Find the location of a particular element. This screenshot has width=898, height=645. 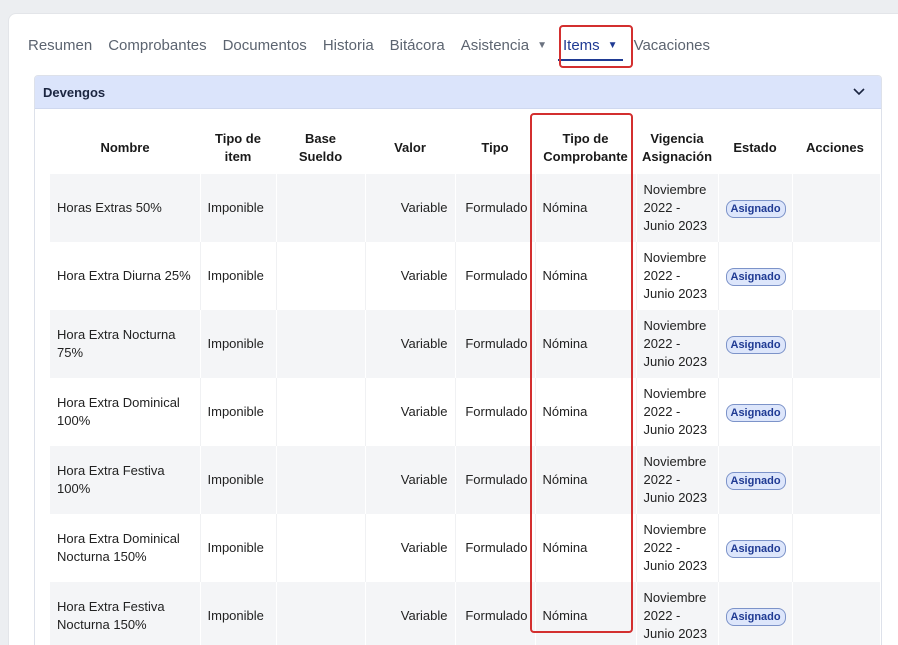

tab-historia: Historia is located at coordinates (348, 45).